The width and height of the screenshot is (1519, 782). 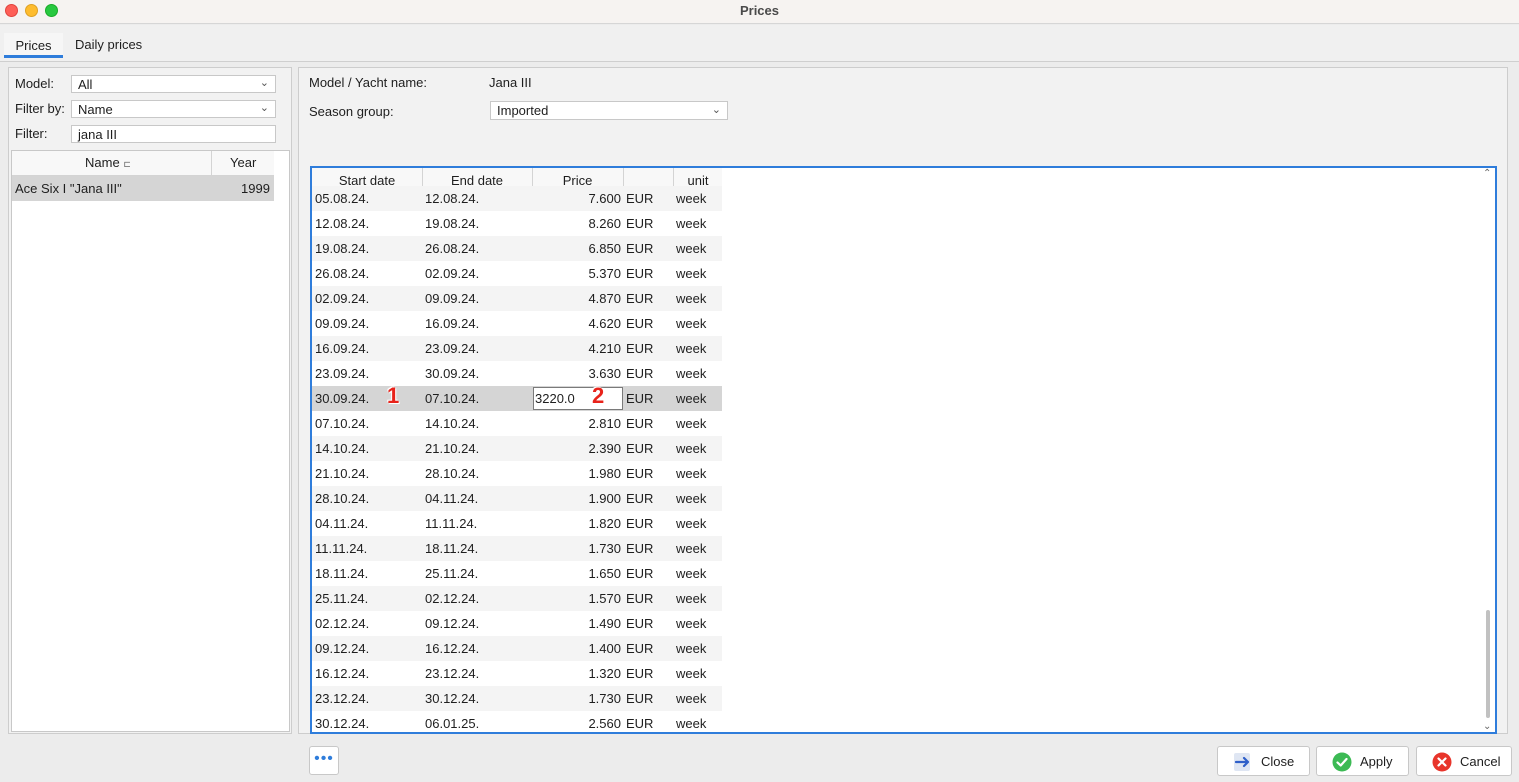 I want to click on start-date-cell: 19.08.24., so click(x=342, y=248).